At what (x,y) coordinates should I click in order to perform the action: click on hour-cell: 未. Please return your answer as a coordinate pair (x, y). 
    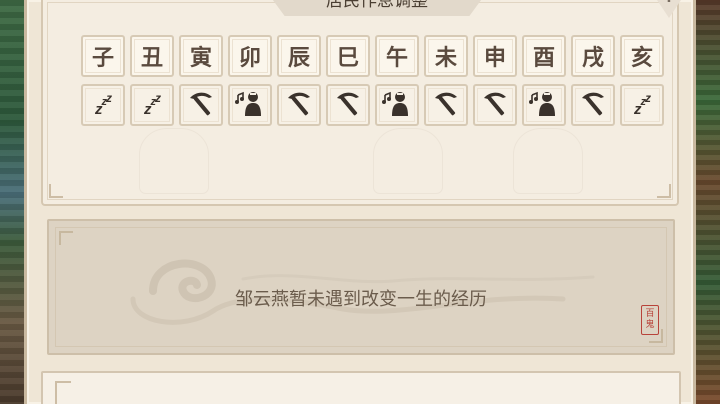
    Looking at the image, I should click on (446, 56).